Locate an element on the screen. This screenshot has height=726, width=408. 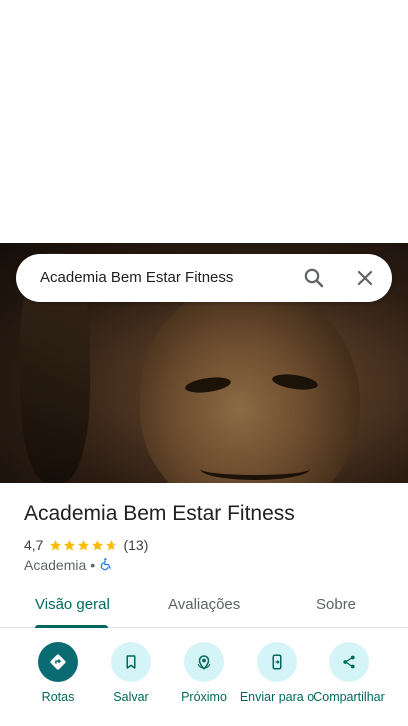
wheelchair-accessible-icon is located at coordinates (106, 565).